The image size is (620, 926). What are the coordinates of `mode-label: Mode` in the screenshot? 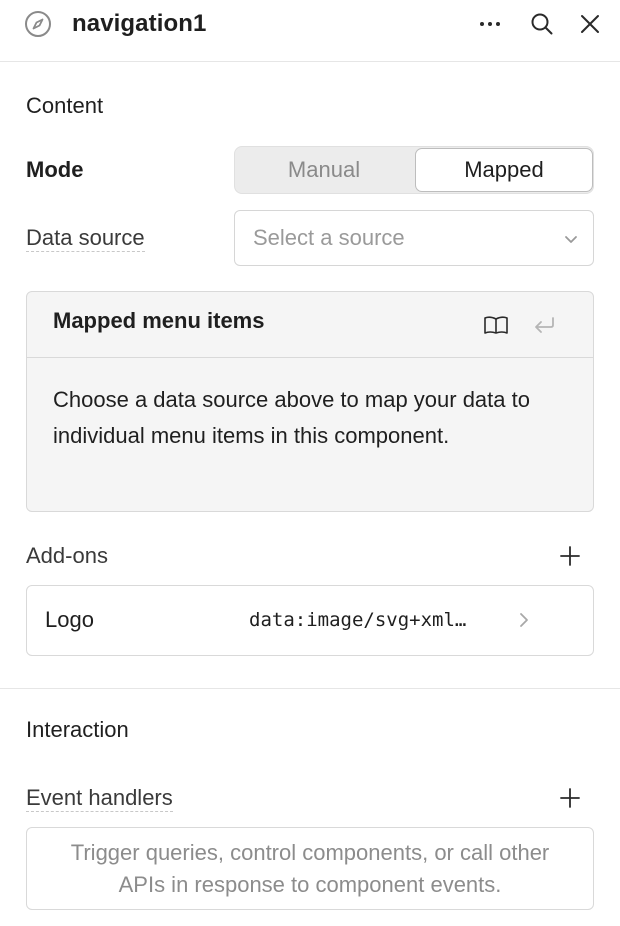 It's located at (55, 169).